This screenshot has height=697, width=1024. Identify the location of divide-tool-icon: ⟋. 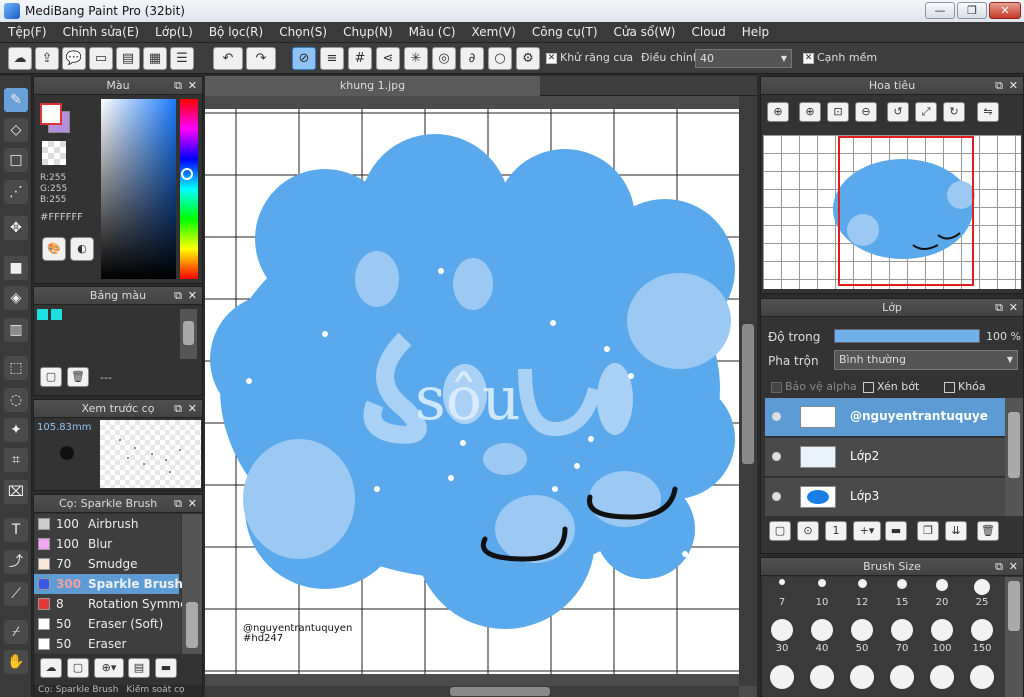
(16, 594).